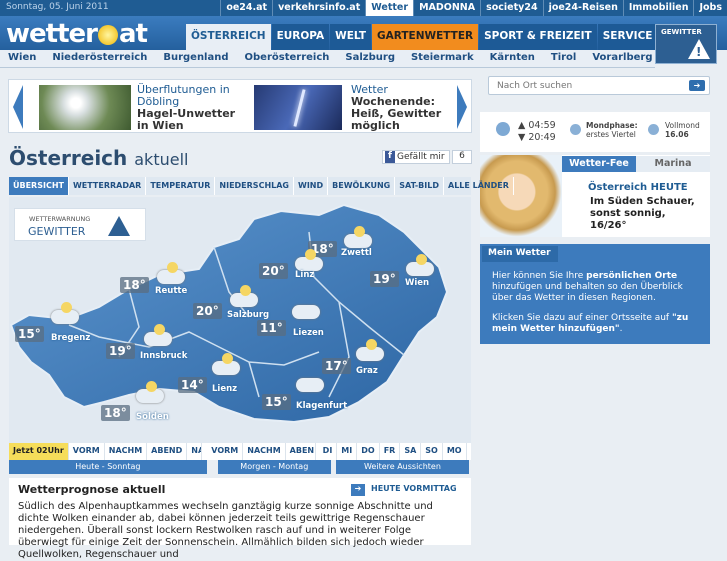  I want to click on time-heute-vorm: VORM, so click(87, 451).